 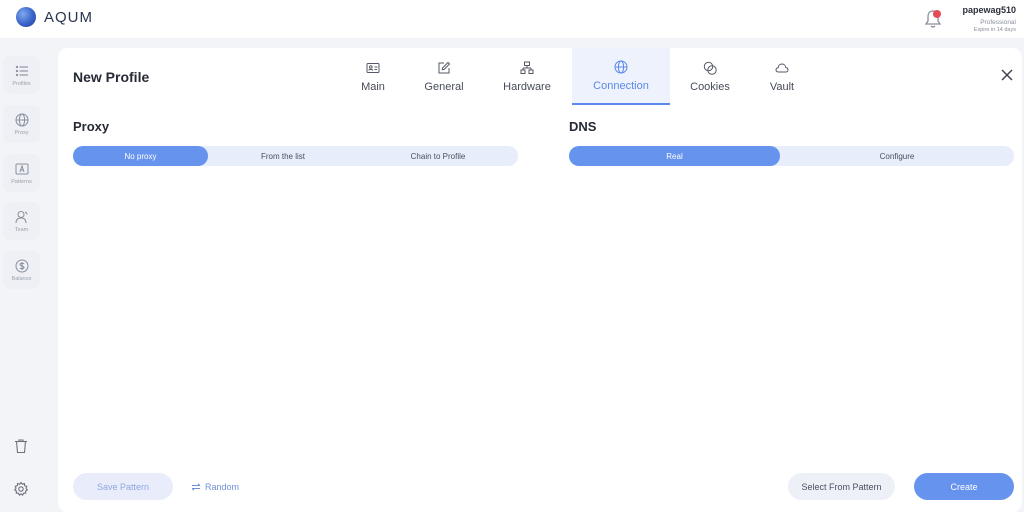 I want to click on tab-label: General, so click(x=444, y=86).